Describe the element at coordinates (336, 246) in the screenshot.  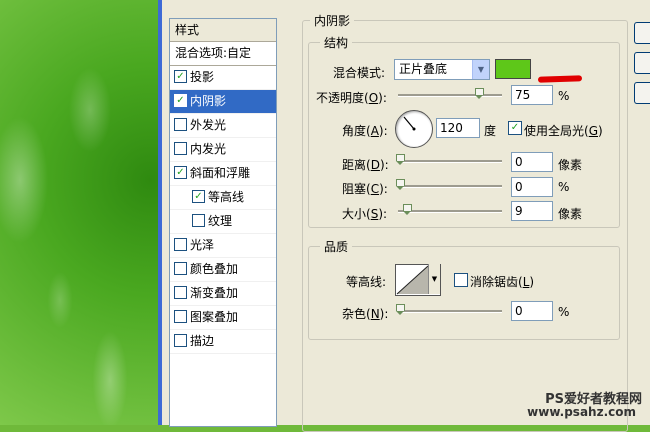
I see `quality-title: 品质` at that location.